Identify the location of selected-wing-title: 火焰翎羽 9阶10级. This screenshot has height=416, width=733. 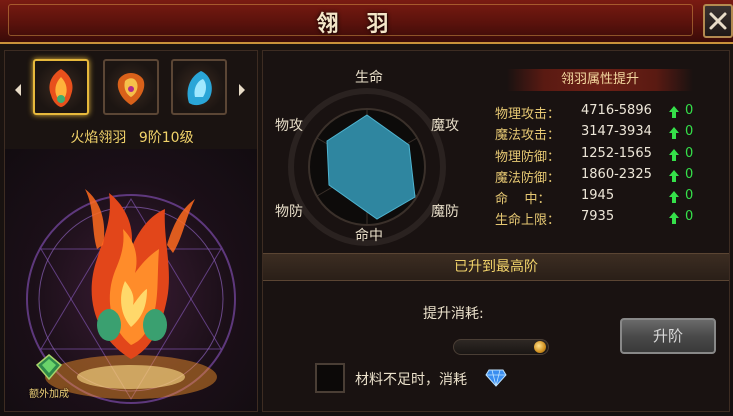
(132, 137).